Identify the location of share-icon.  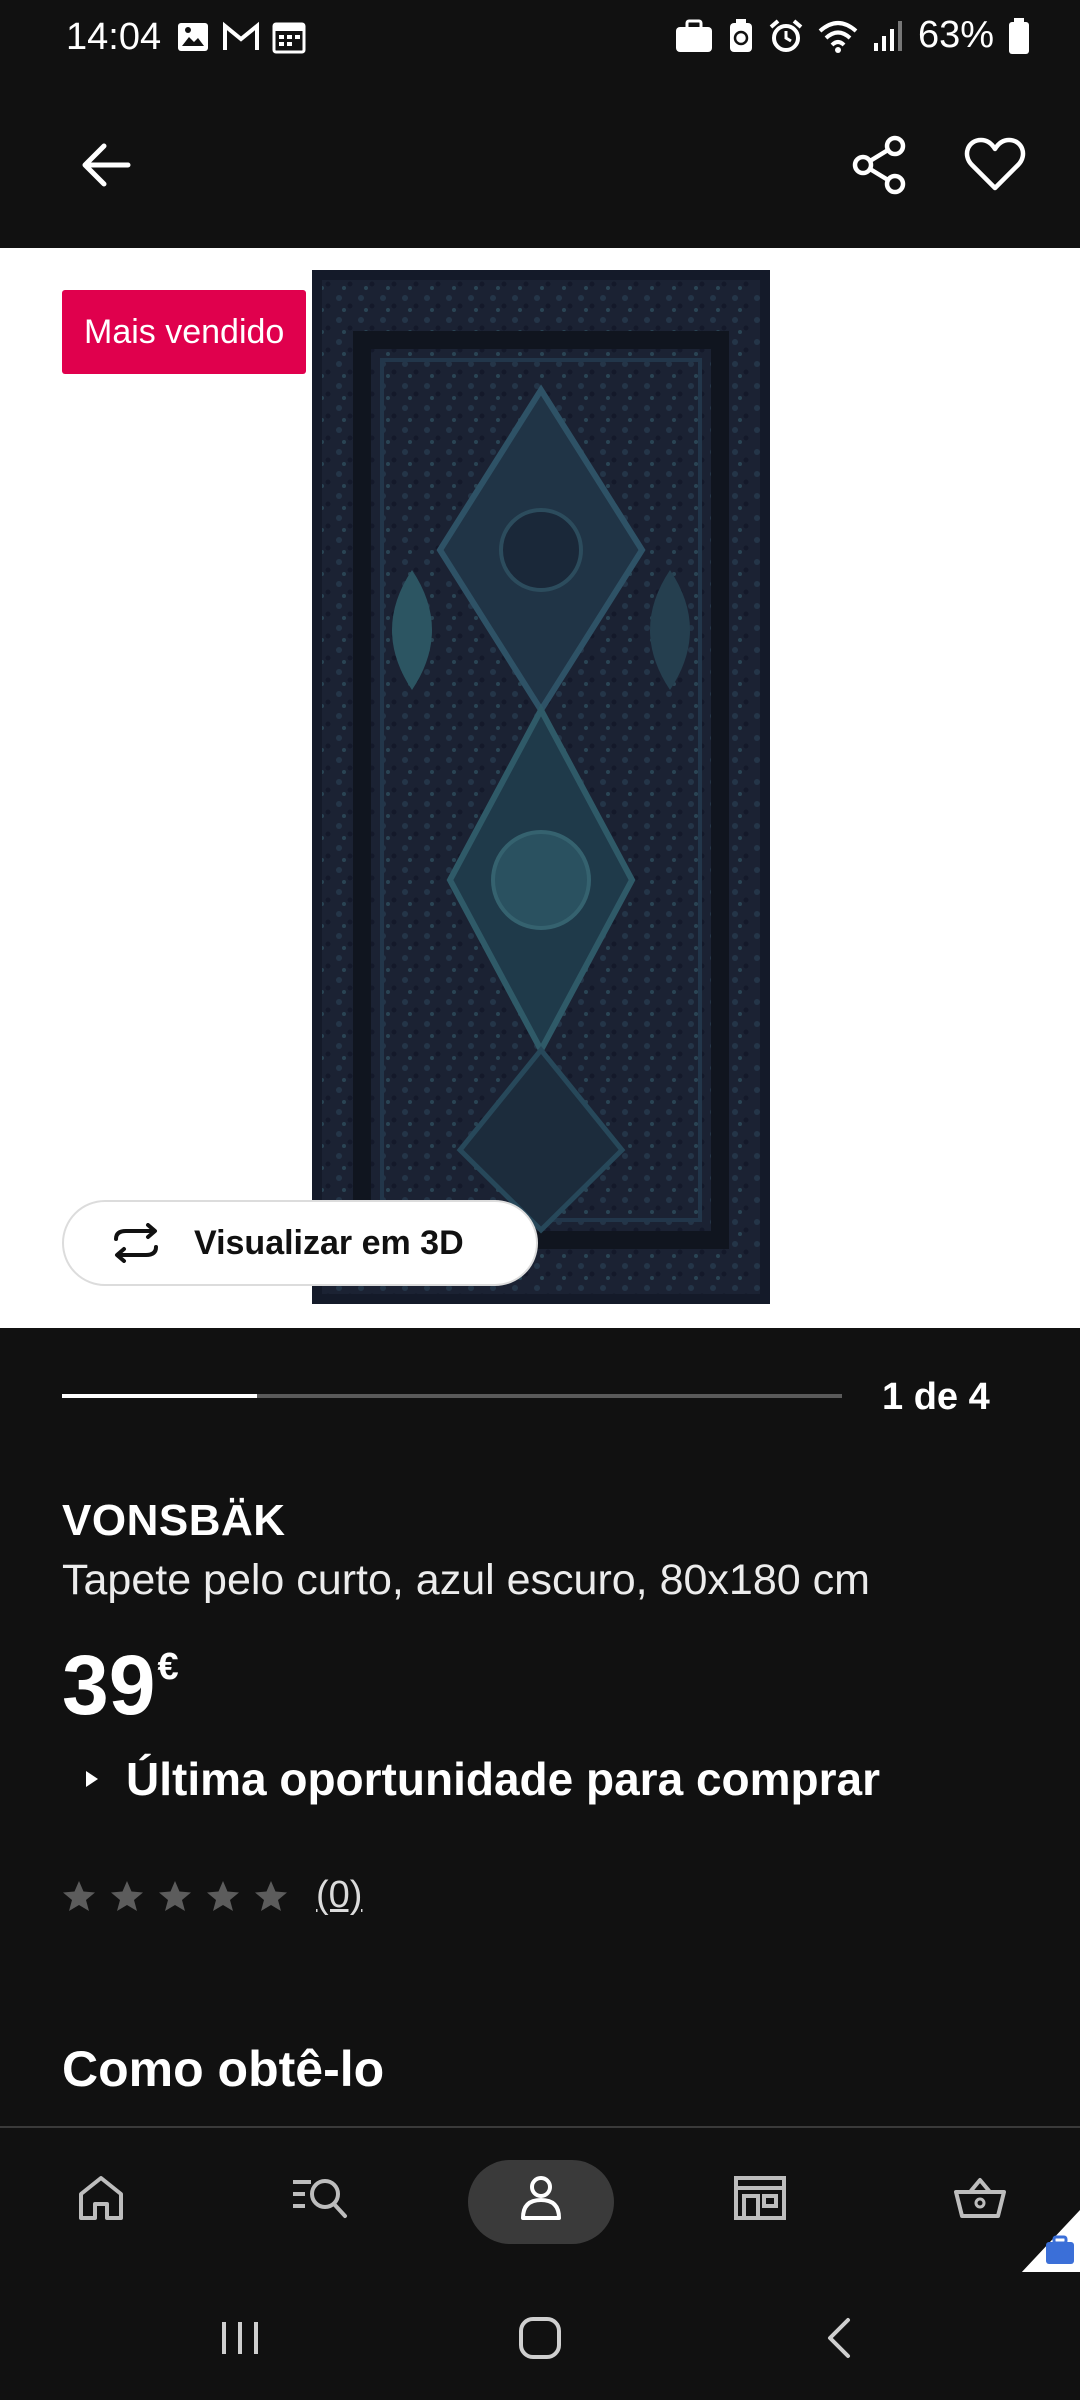
(879, 165).